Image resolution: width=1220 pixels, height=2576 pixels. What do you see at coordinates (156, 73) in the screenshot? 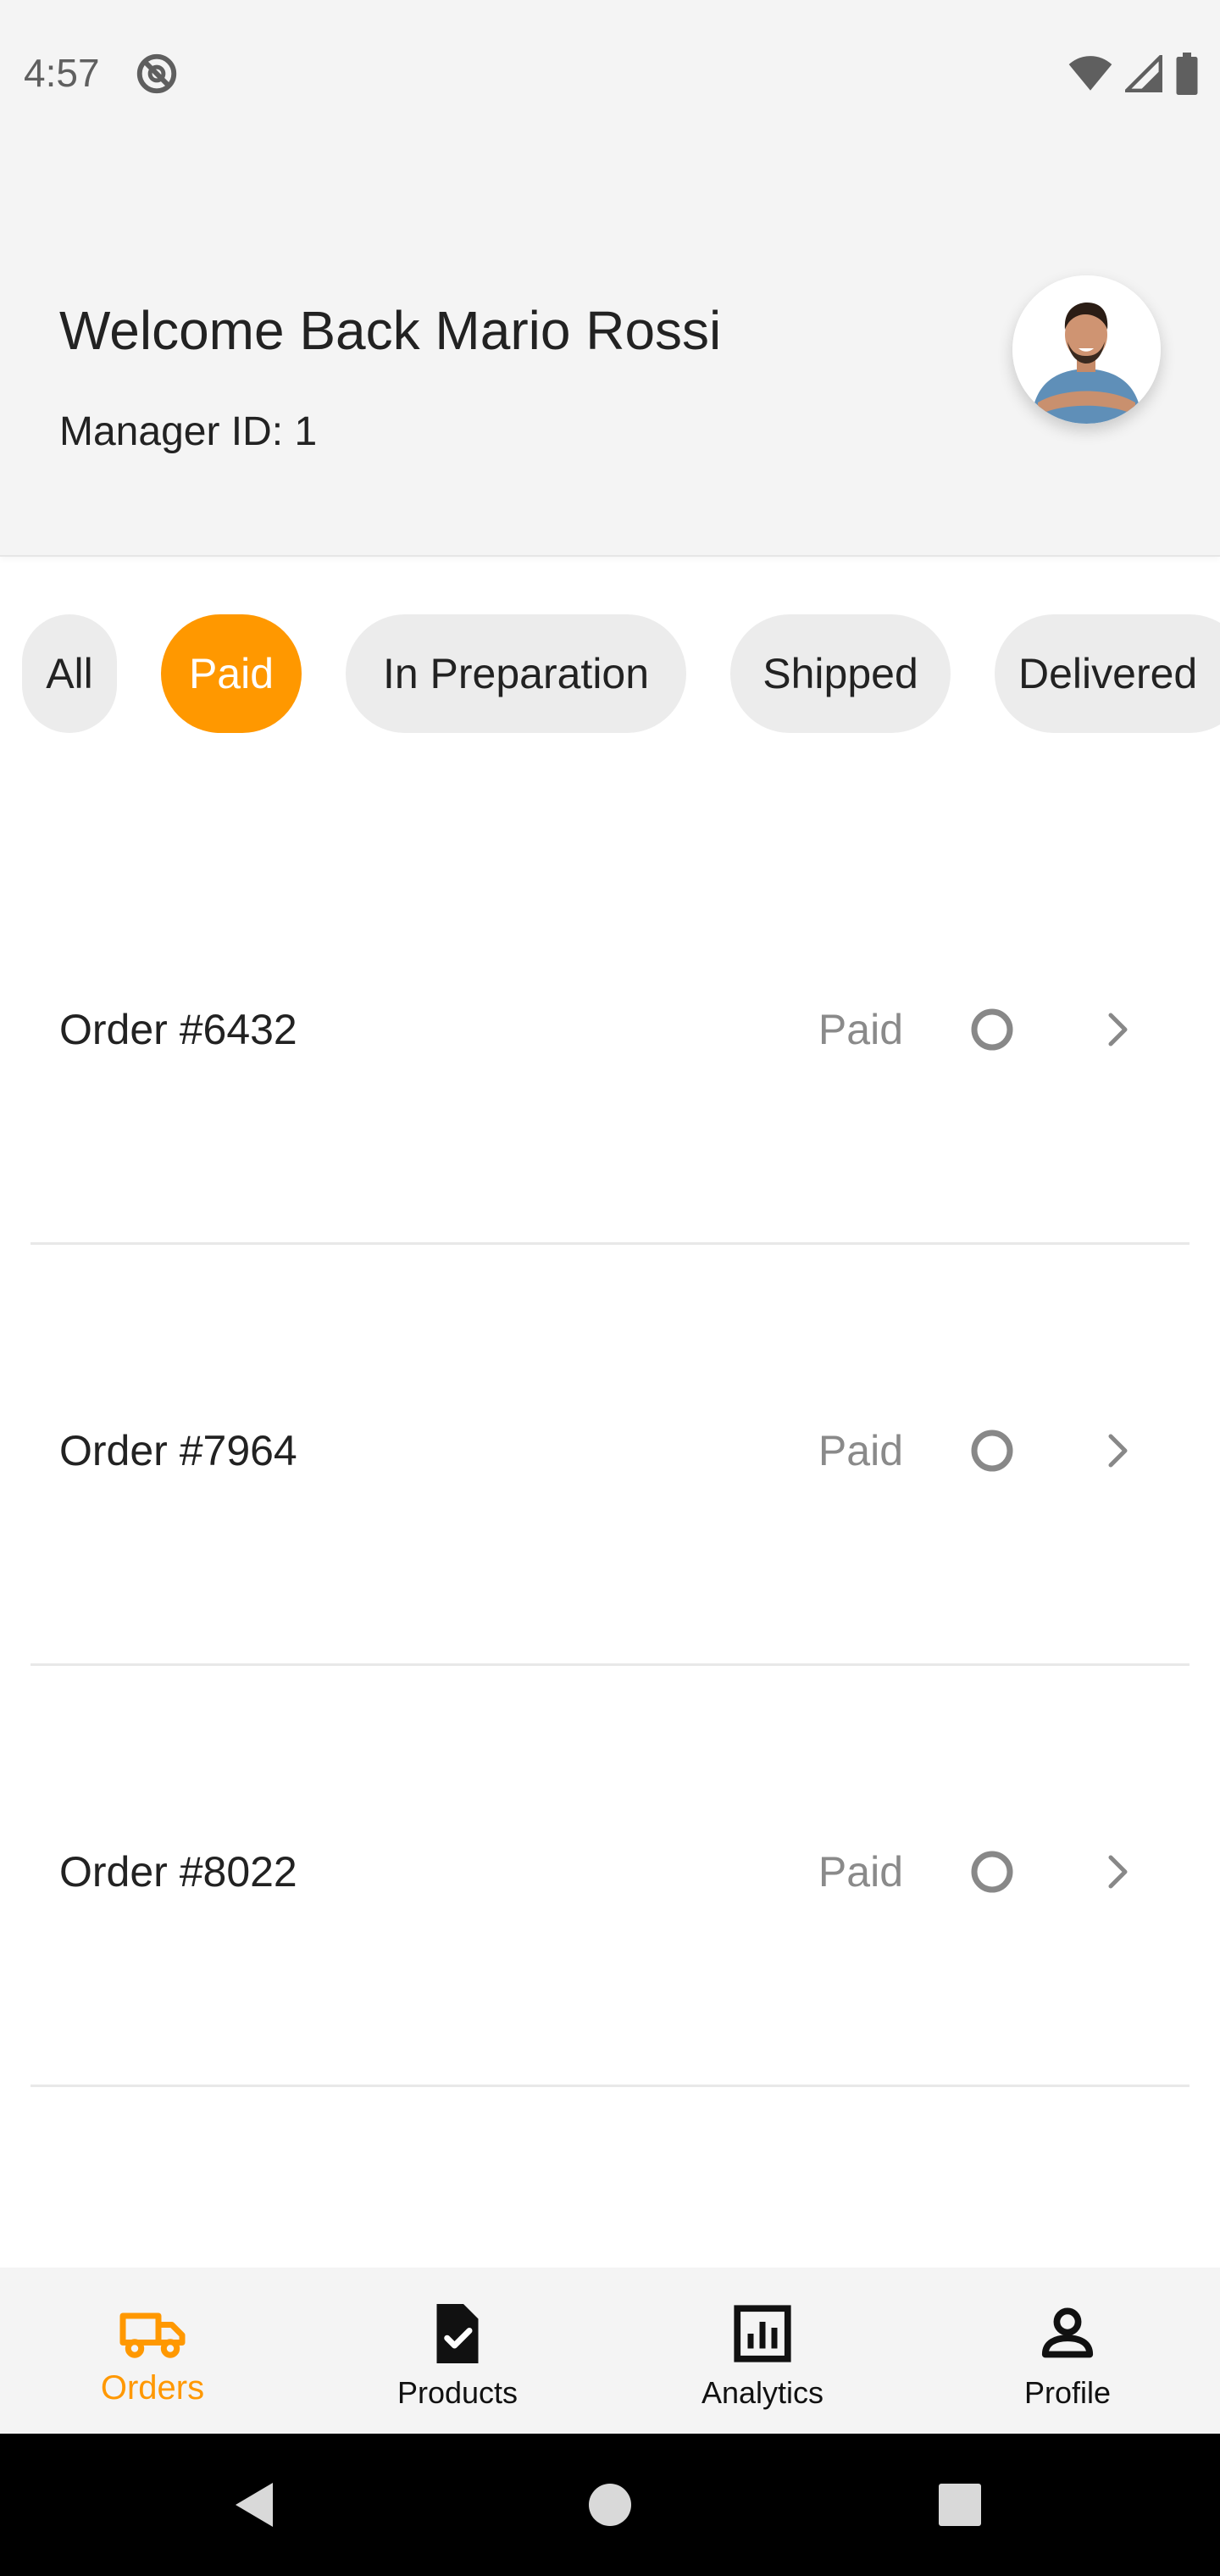
I see `dnd-icon` at bounding box center [156, 73].